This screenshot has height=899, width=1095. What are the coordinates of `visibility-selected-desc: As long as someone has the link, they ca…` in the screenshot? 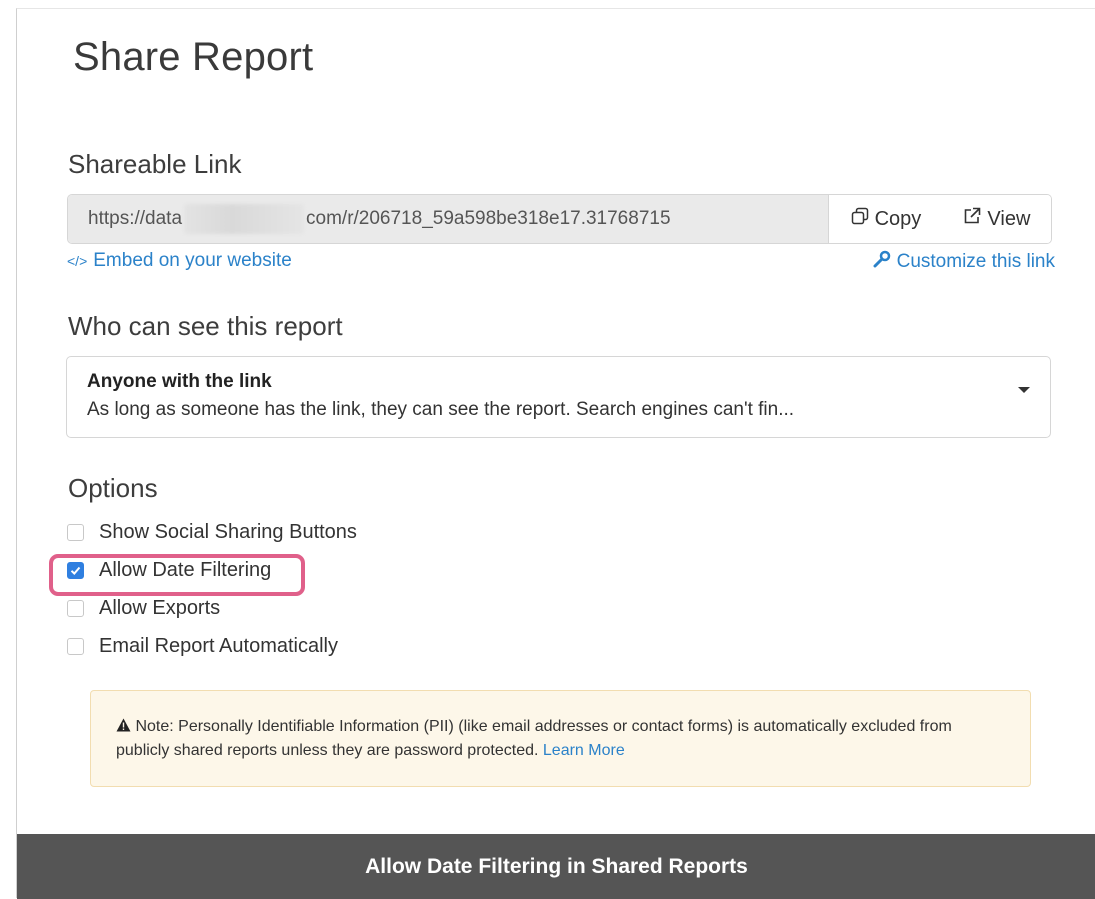 It's located at (441, 409).